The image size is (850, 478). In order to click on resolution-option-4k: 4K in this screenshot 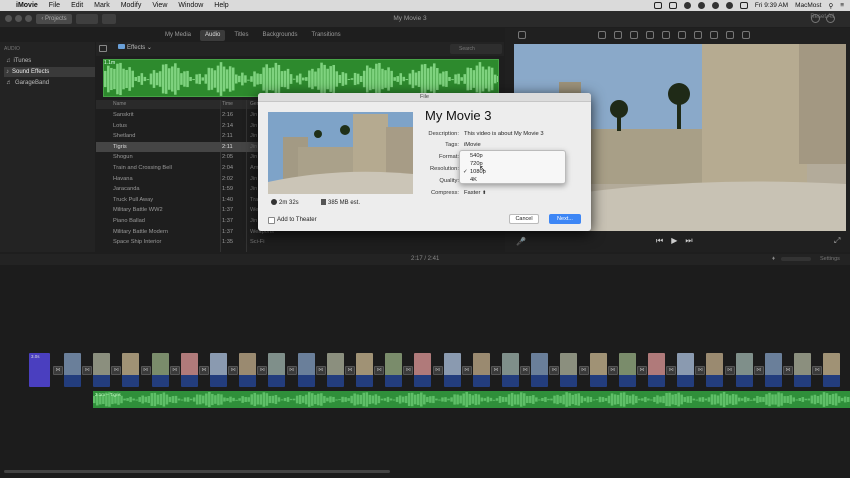, I will do `click(473, 180)`.